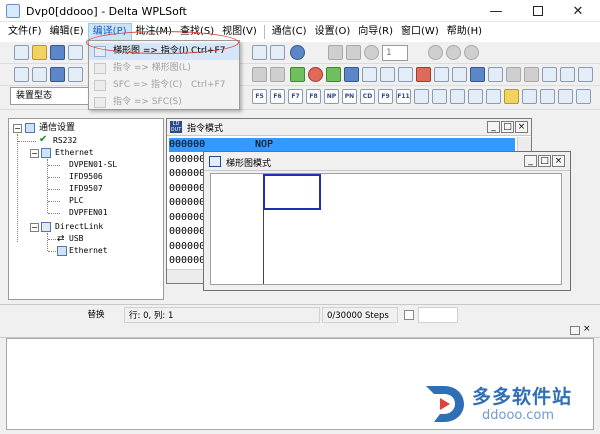 Image resolution: width=600 pixels, height=434 pixels. Describe the element at coordinates (259, 74) in the screenshot. I see `edit-tool-icon` at that location.